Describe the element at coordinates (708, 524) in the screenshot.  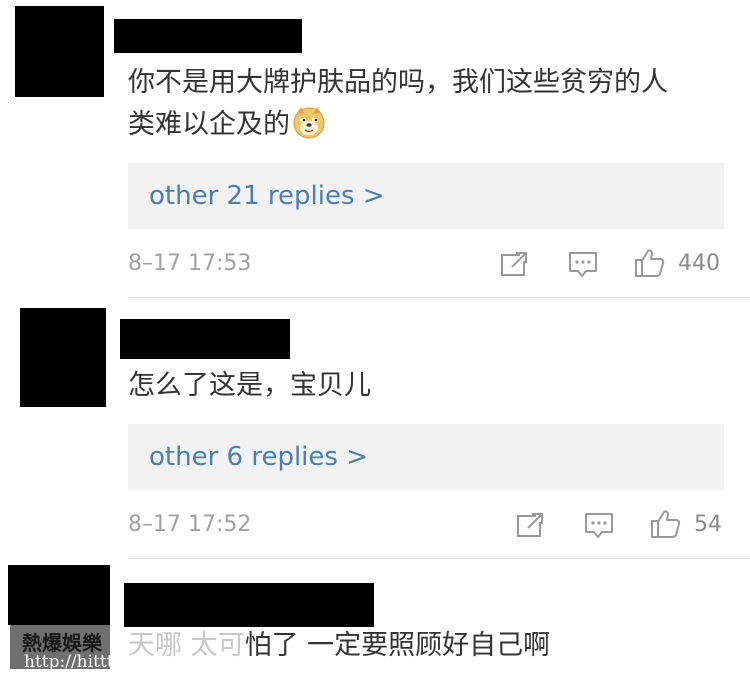
I see `like-count: 54` at that location.